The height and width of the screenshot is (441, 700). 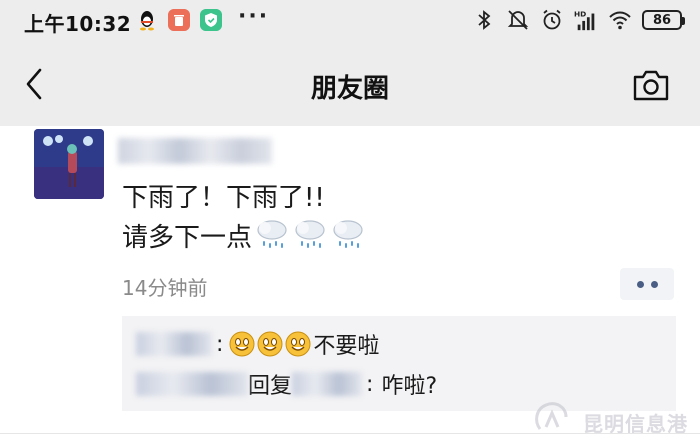 I want to click on avatar, so click(x=69, y=164).